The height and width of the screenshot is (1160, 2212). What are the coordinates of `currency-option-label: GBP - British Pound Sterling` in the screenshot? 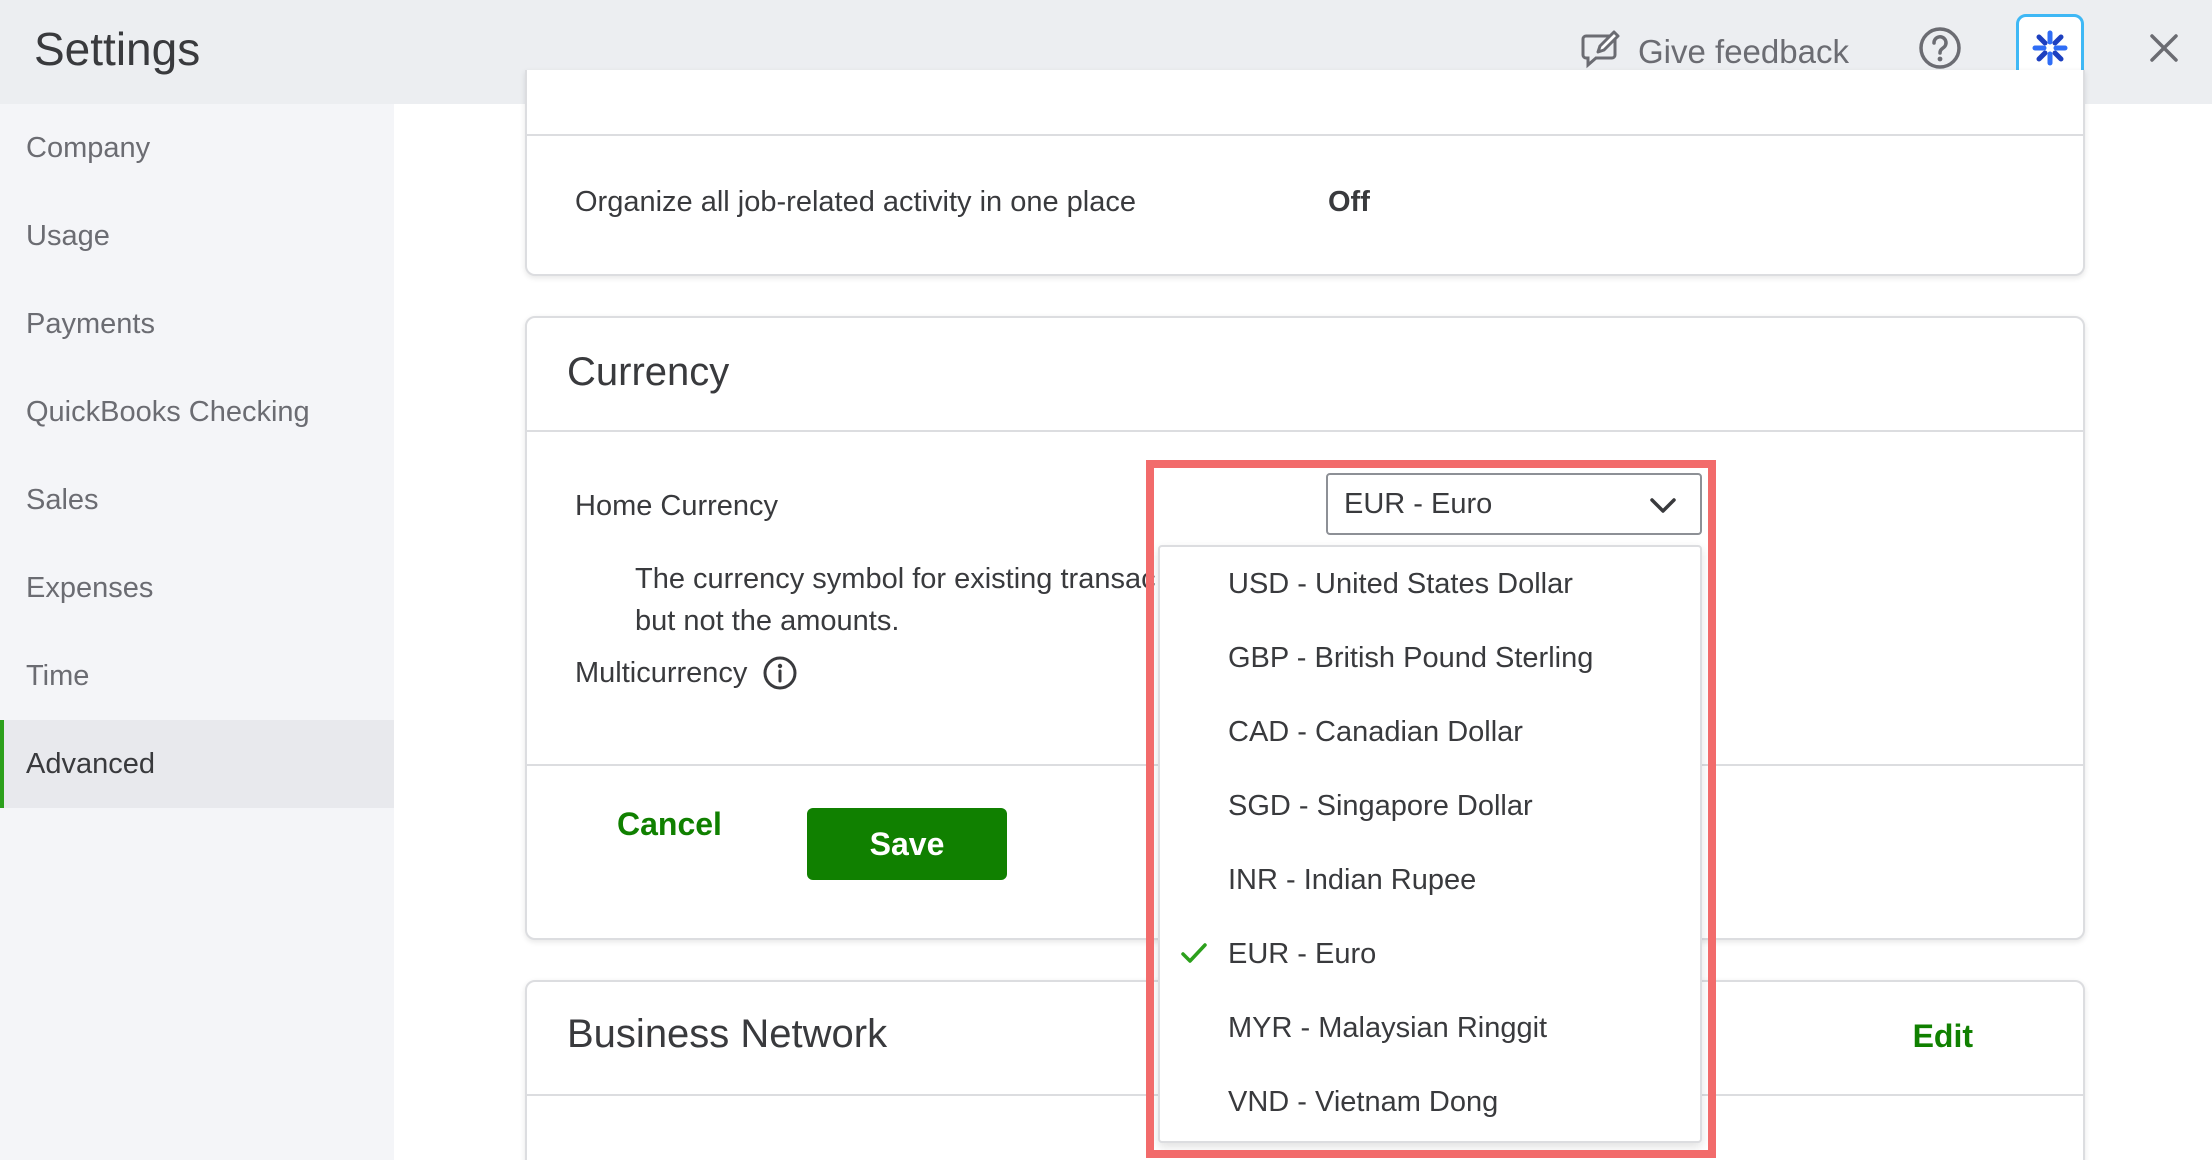 It's located at (1411, 657).